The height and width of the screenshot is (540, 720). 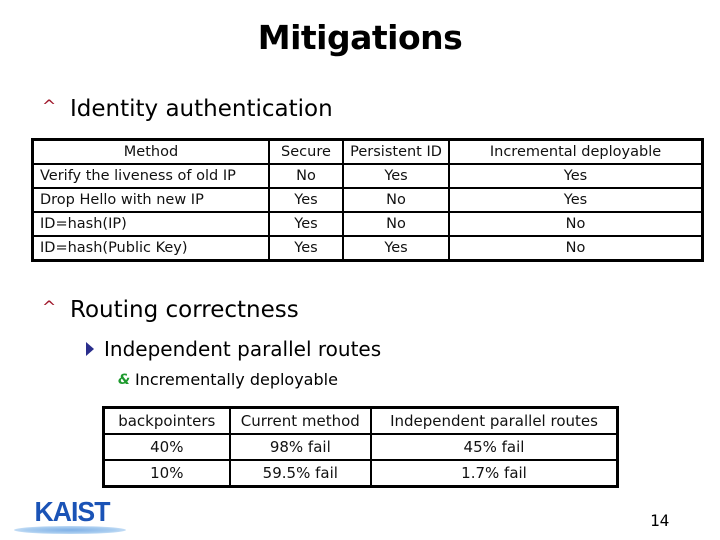 I want to click on header-cell: Incremental deployable, so click(x=576, y=151).